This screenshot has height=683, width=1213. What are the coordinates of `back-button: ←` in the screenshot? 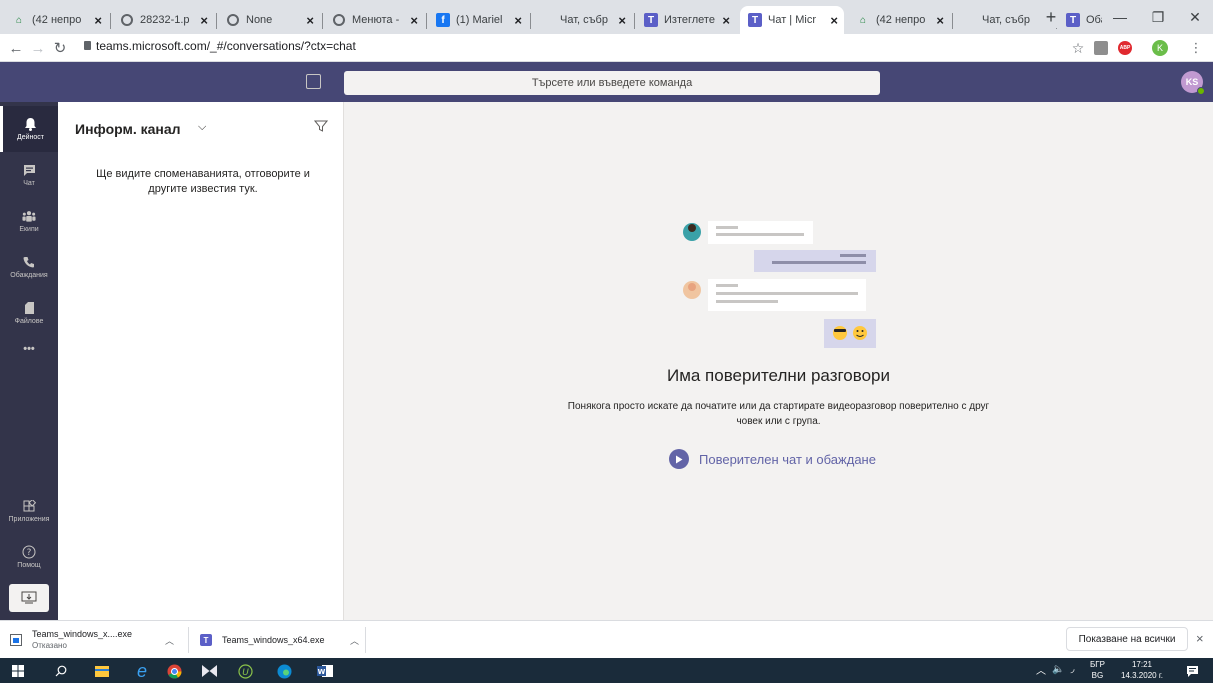 It's located at (16, 48).